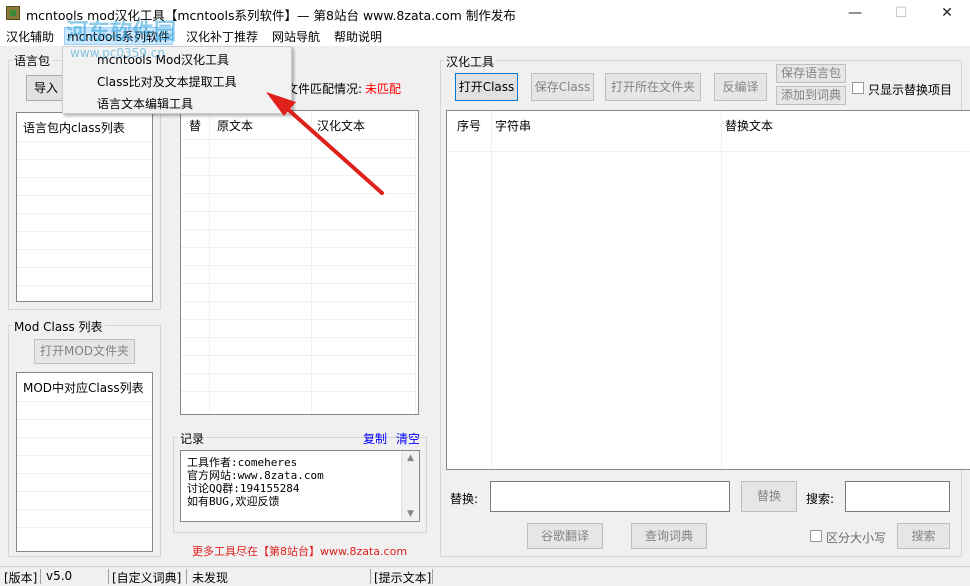 The width and height of the screenshot is (970, 586). What do you see at coordinates (383, 89) in the screenshot?
I see `match-status: 未匹配` at bounding box center [383, 89].